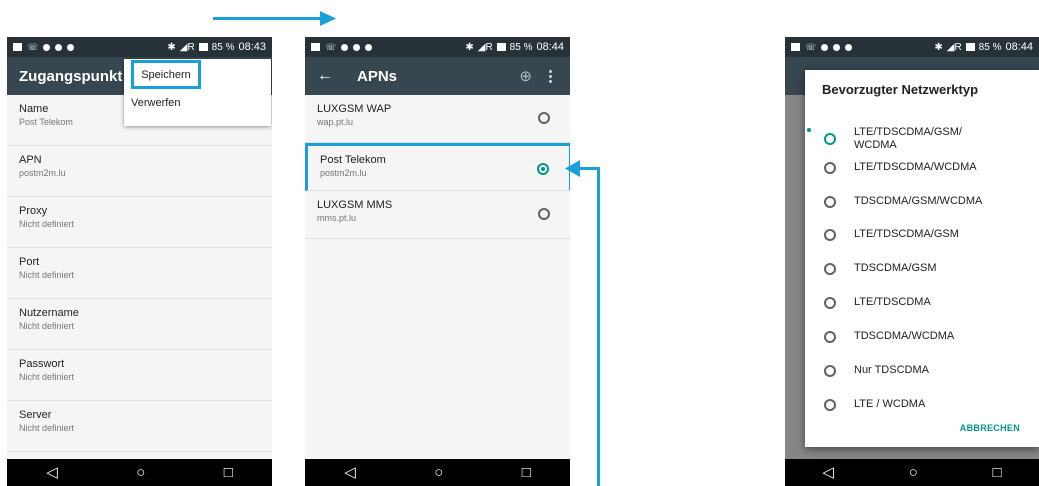 This screenshot has height=486, width=1039. I want to click on network-type-option: LTE / WCDMA, so click(922, 404).